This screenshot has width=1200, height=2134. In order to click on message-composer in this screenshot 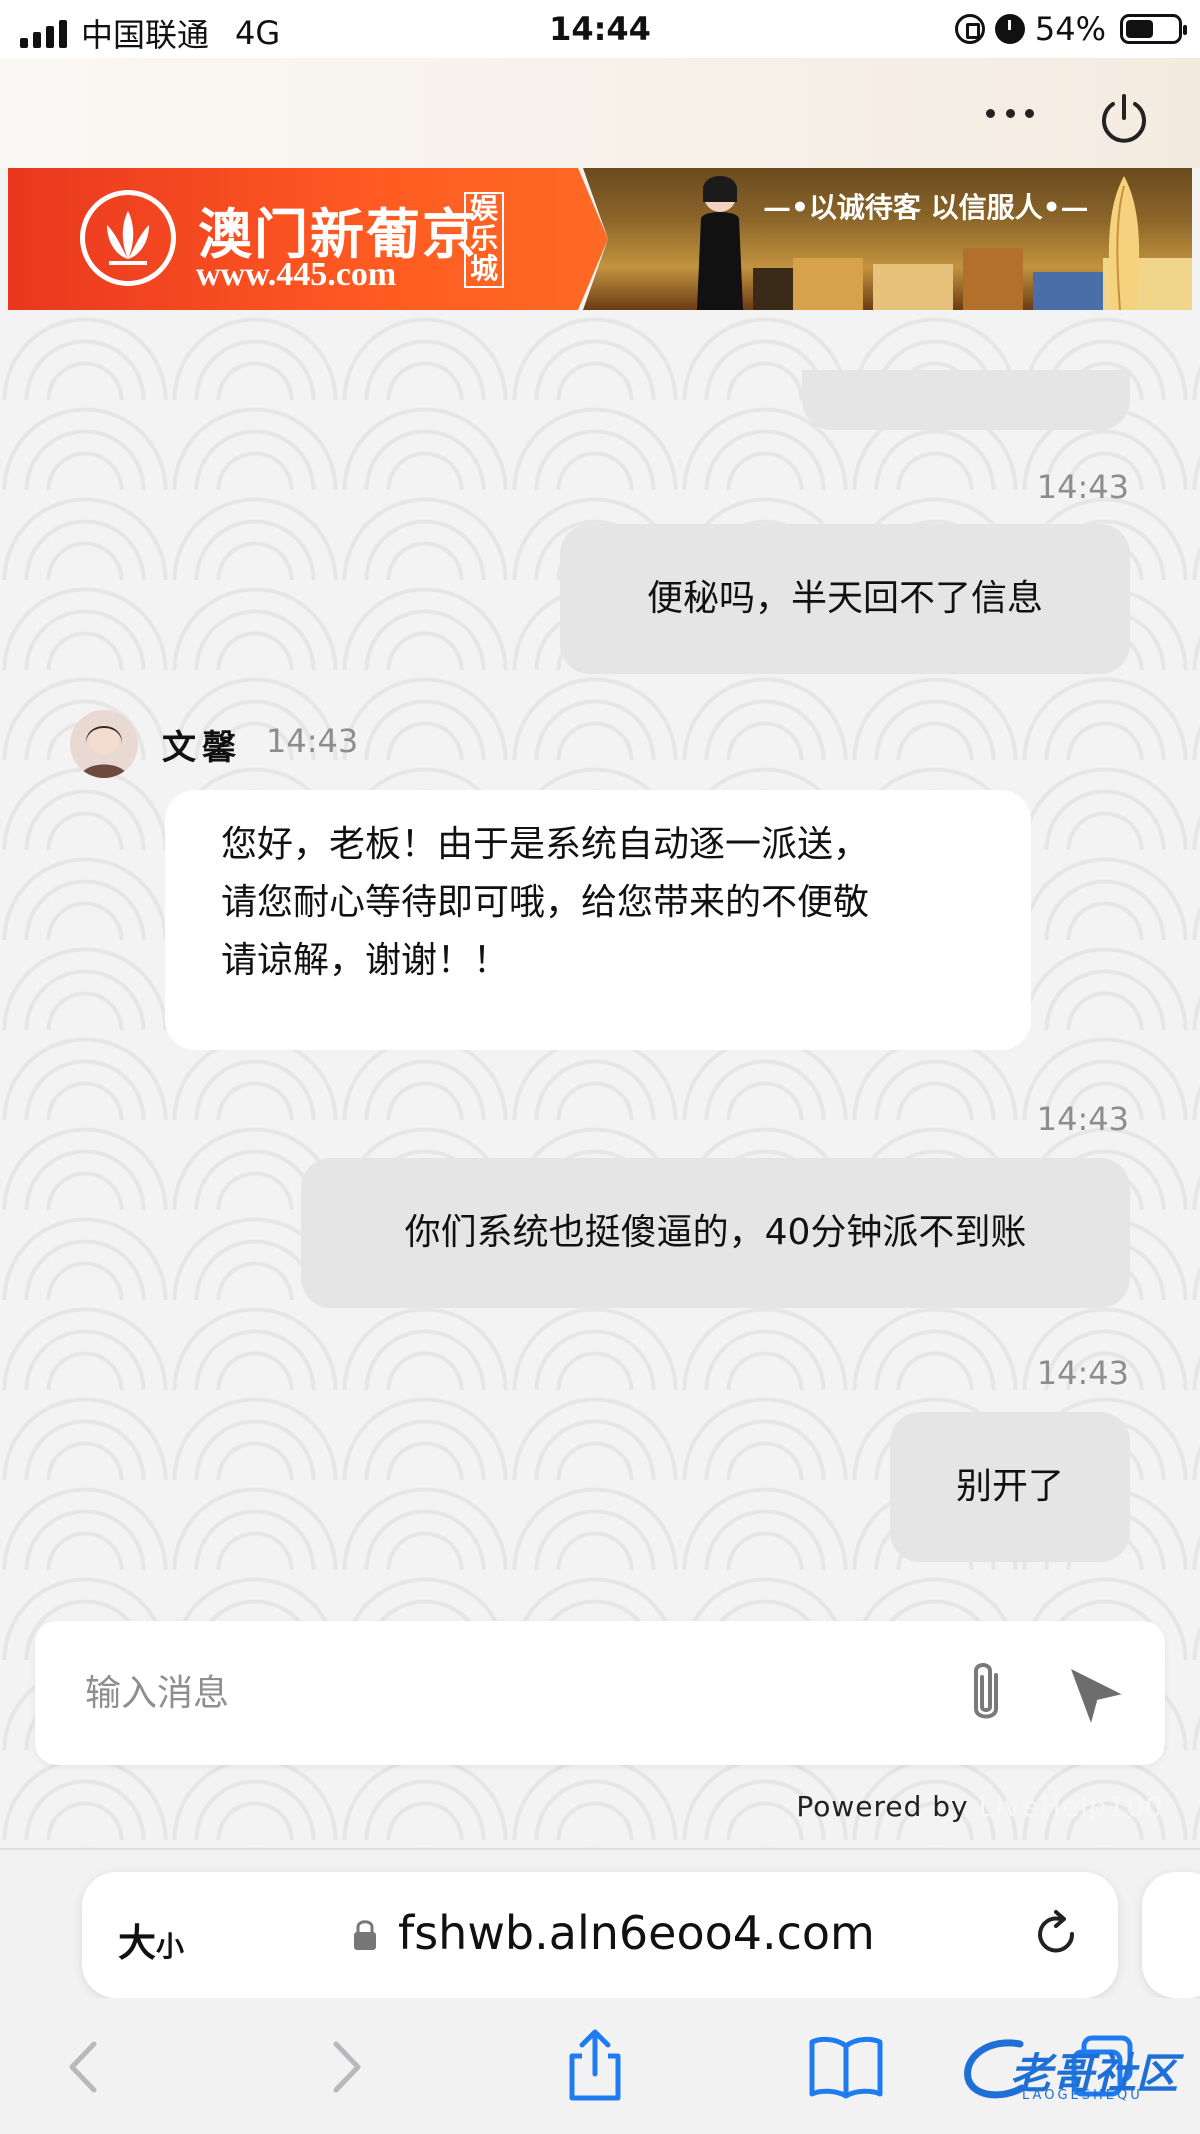, I will do `click(600, 1693)`.